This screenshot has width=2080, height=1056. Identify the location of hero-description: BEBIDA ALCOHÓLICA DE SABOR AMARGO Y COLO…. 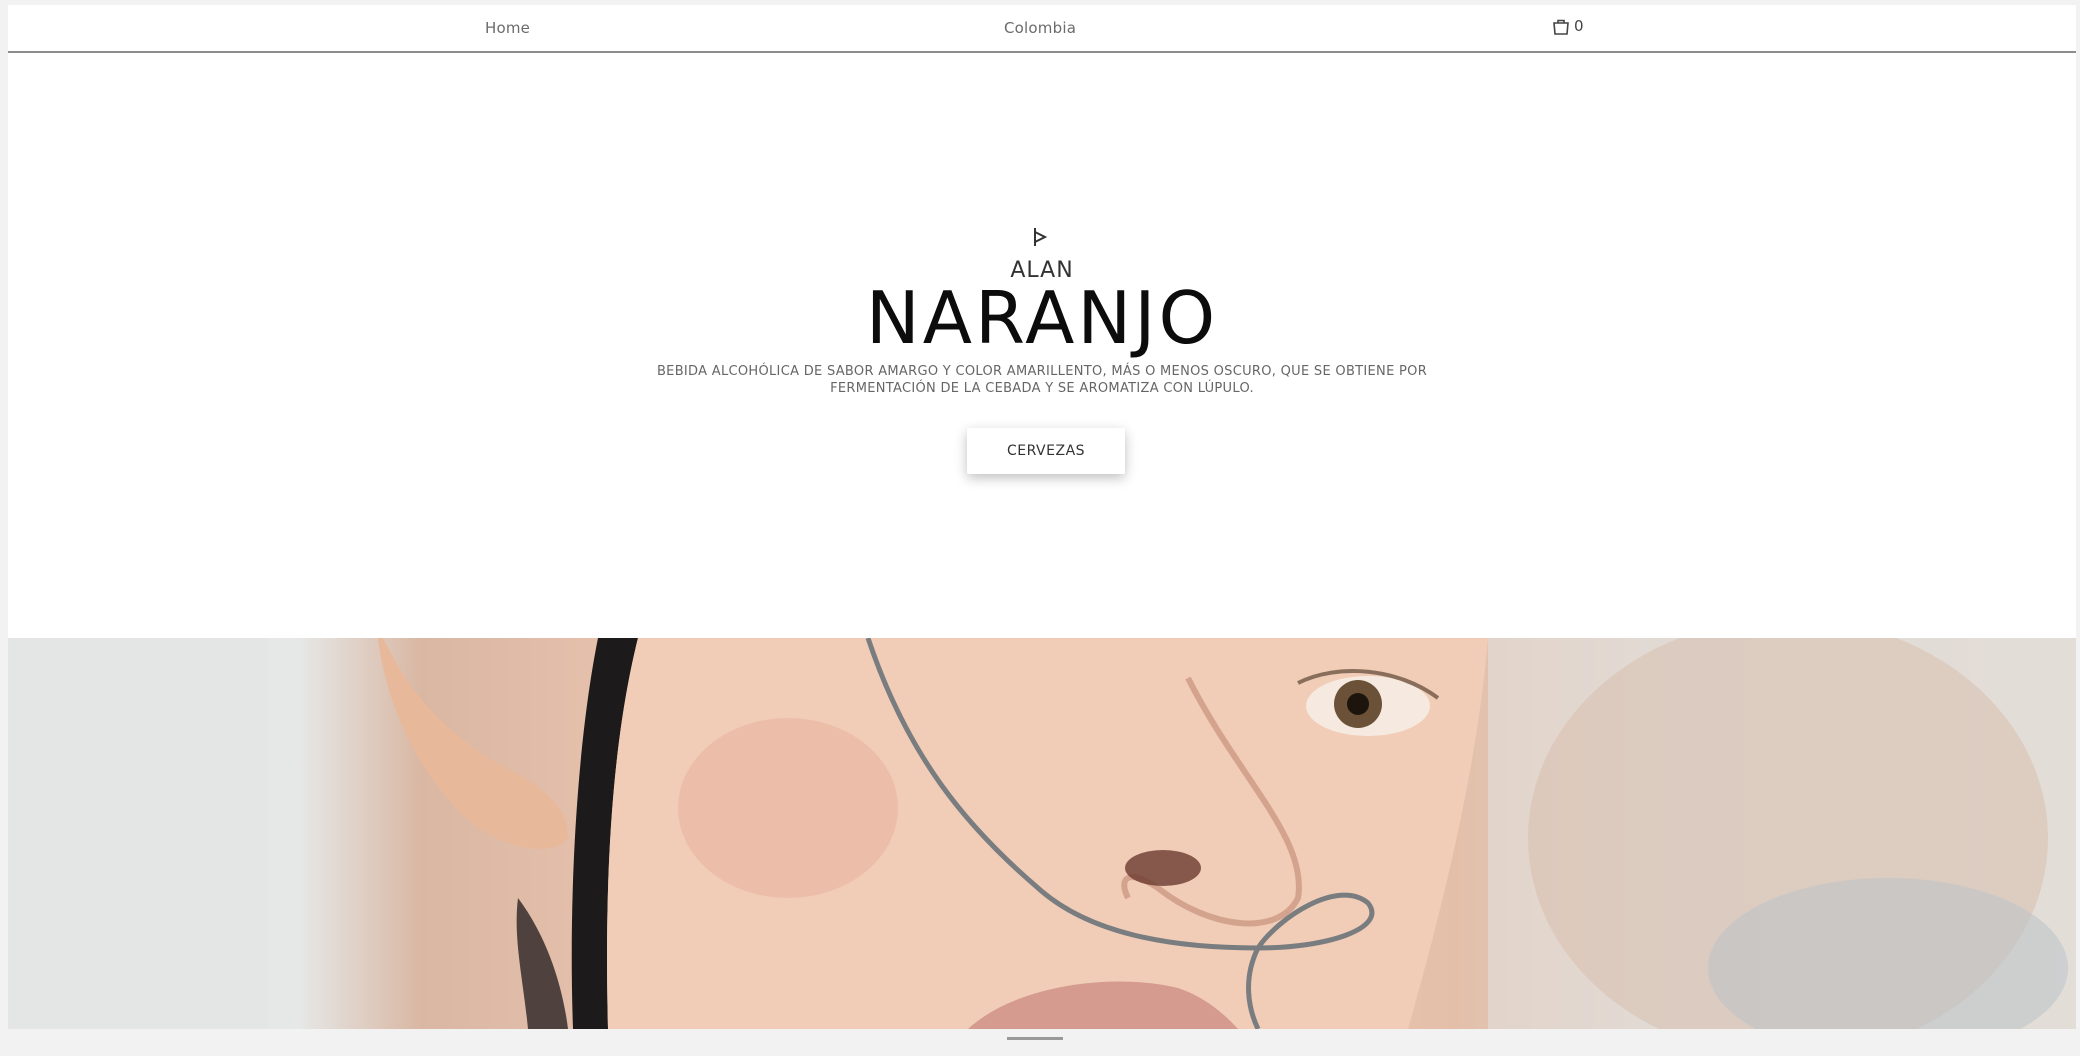
(1042, 380).